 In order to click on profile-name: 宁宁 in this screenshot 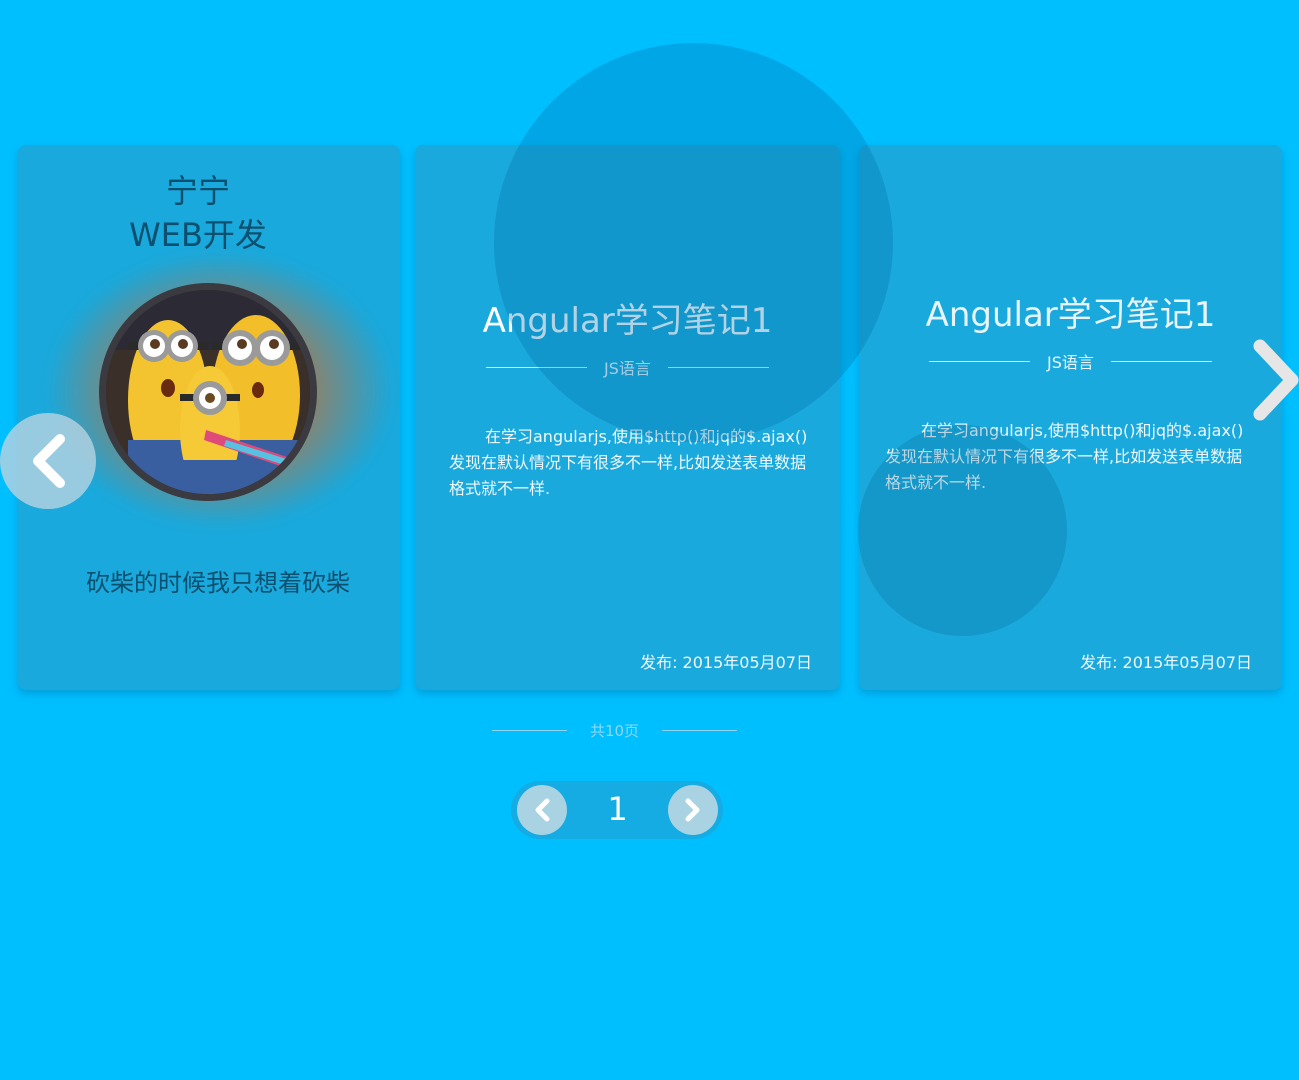, I will do `click(197, 191)`.